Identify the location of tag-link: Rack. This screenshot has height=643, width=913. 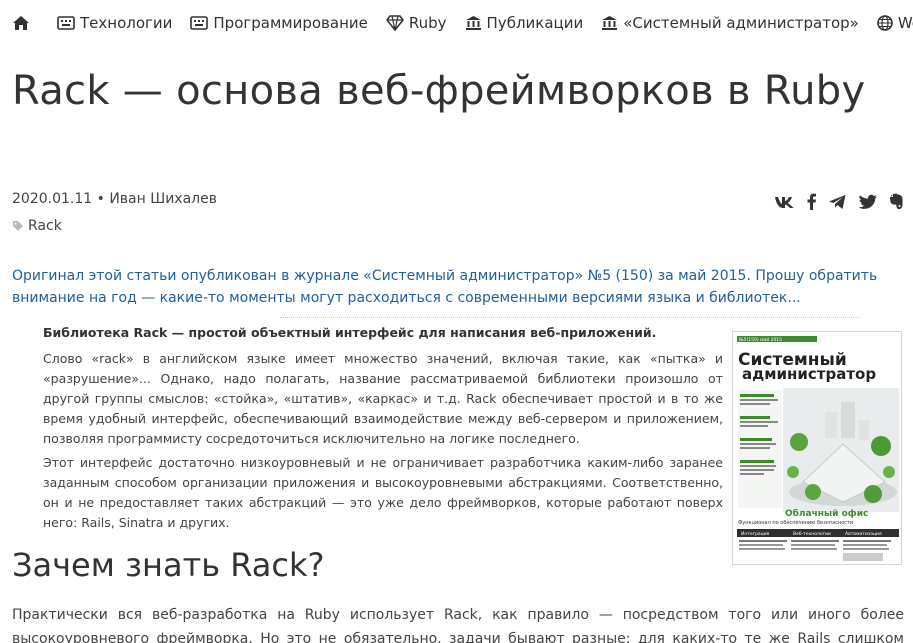
(37, 226).